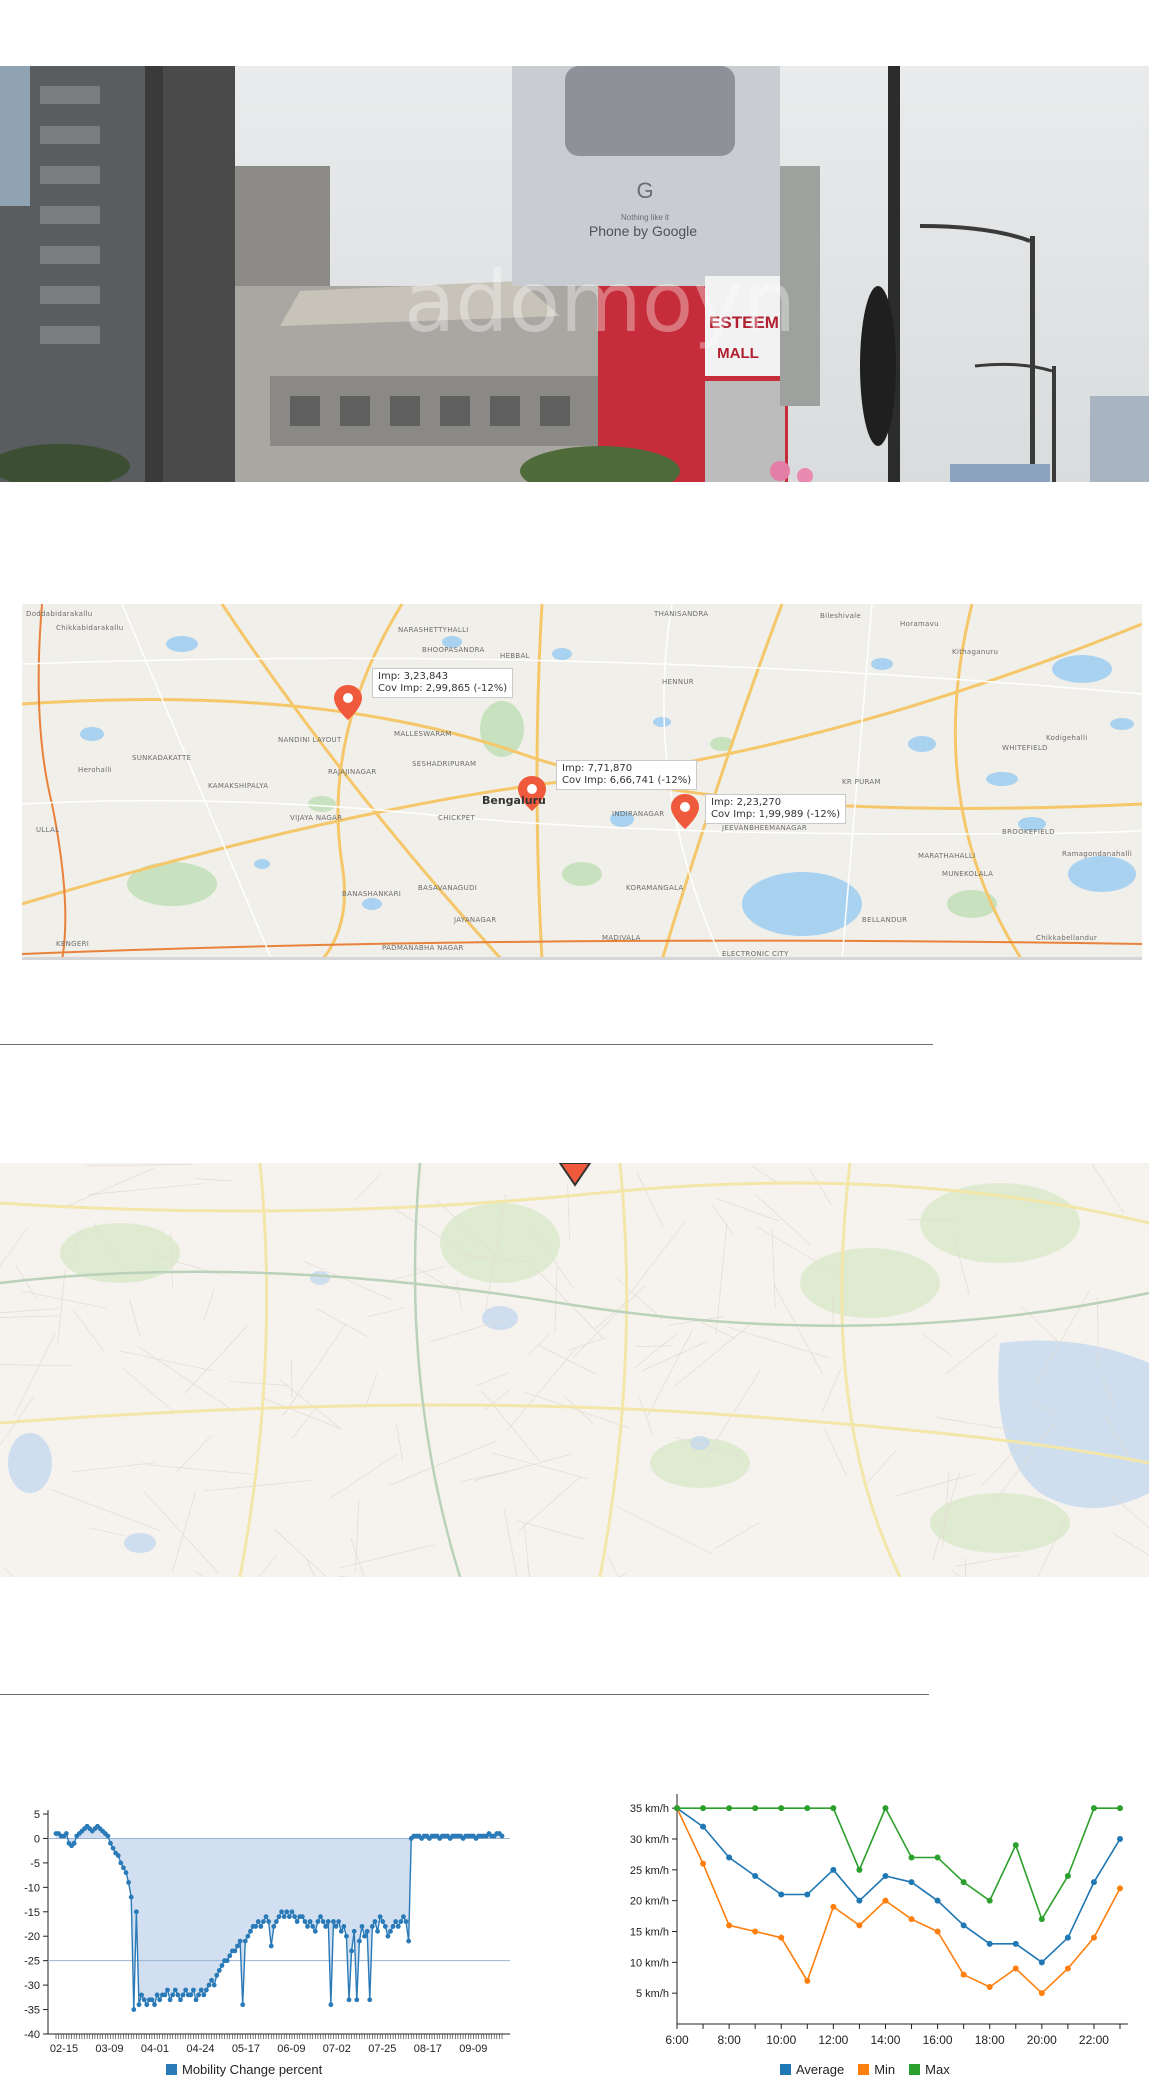  Describe the element at coordinates (1097, 854) in the screenshot. I see `map-place-label: Ramagondanahalli` at that location.